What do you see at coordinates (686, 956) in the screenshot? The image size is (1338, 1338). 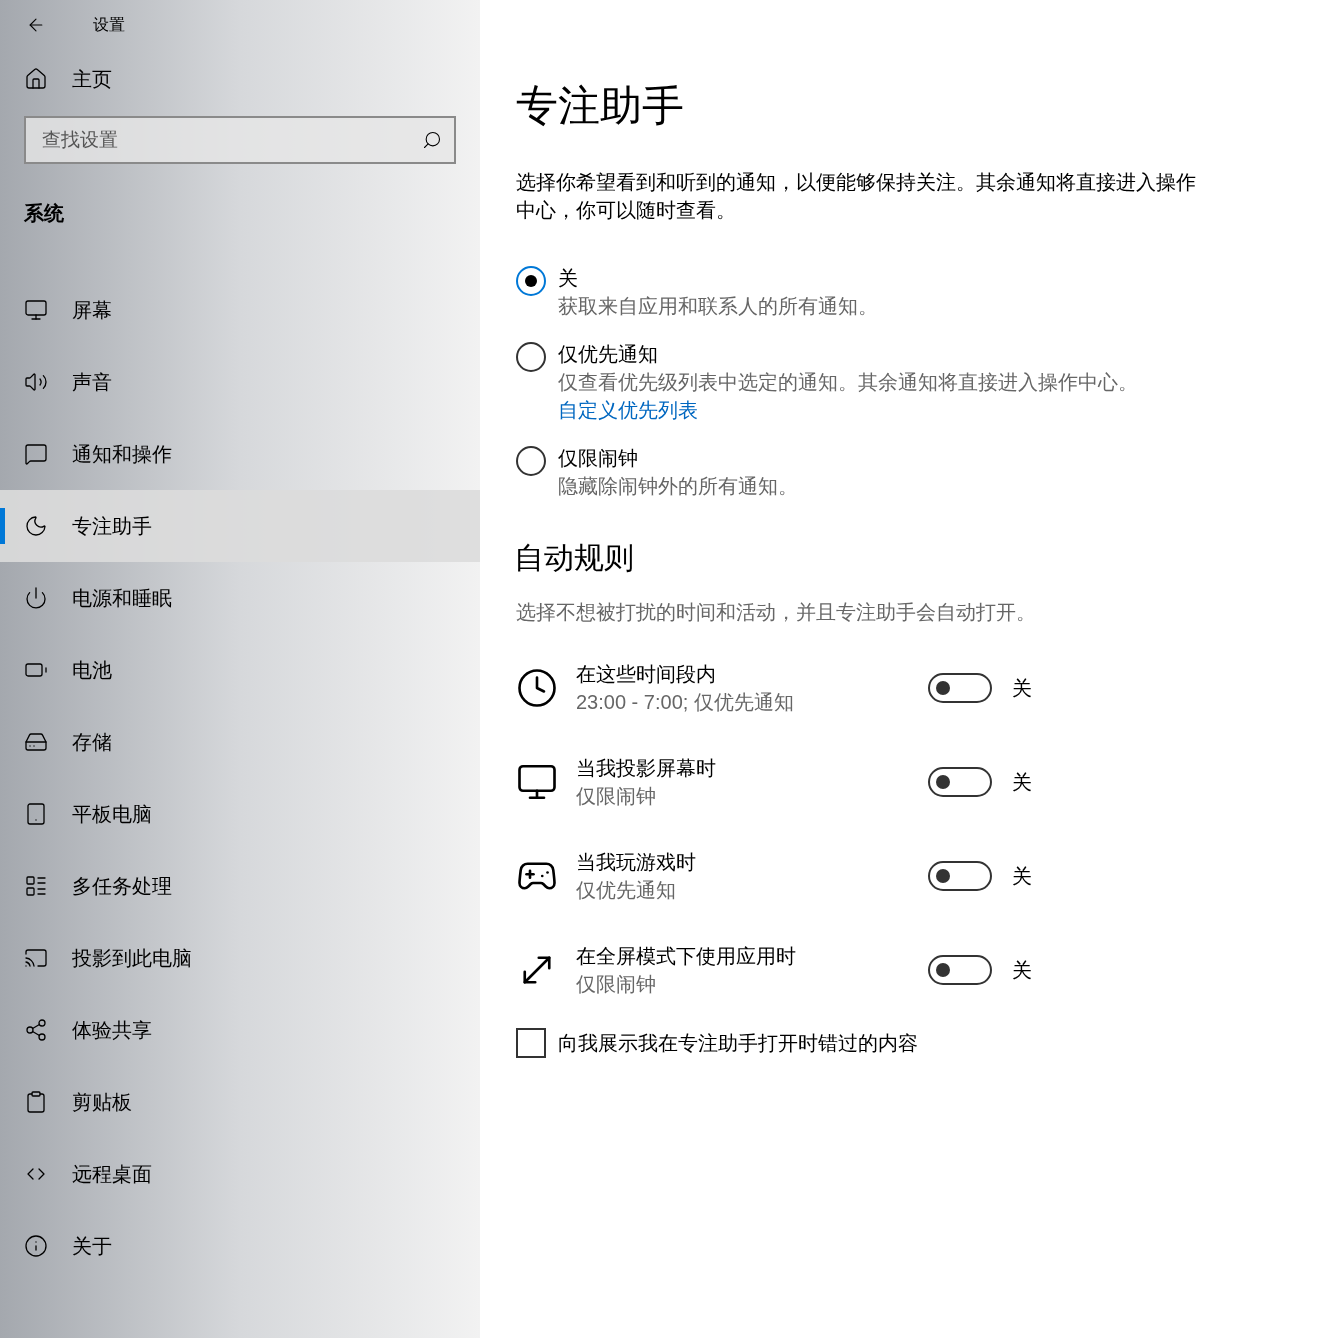 I see `rule-title: 在全屏模式下使用应用时` at bounding box center [686, 956].